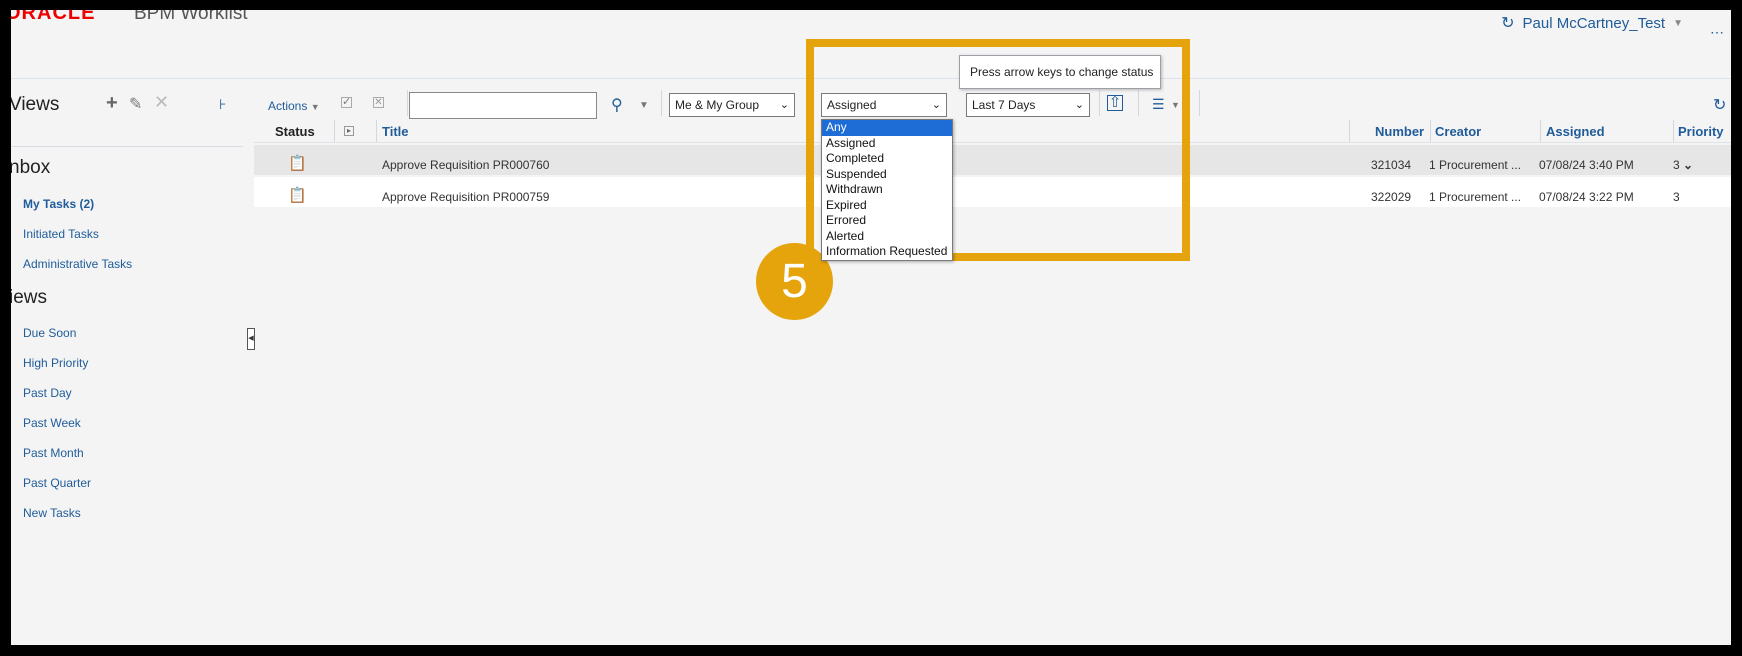  I want to click on nav-my-tasks: My Tasks (2), so click(58, 204).